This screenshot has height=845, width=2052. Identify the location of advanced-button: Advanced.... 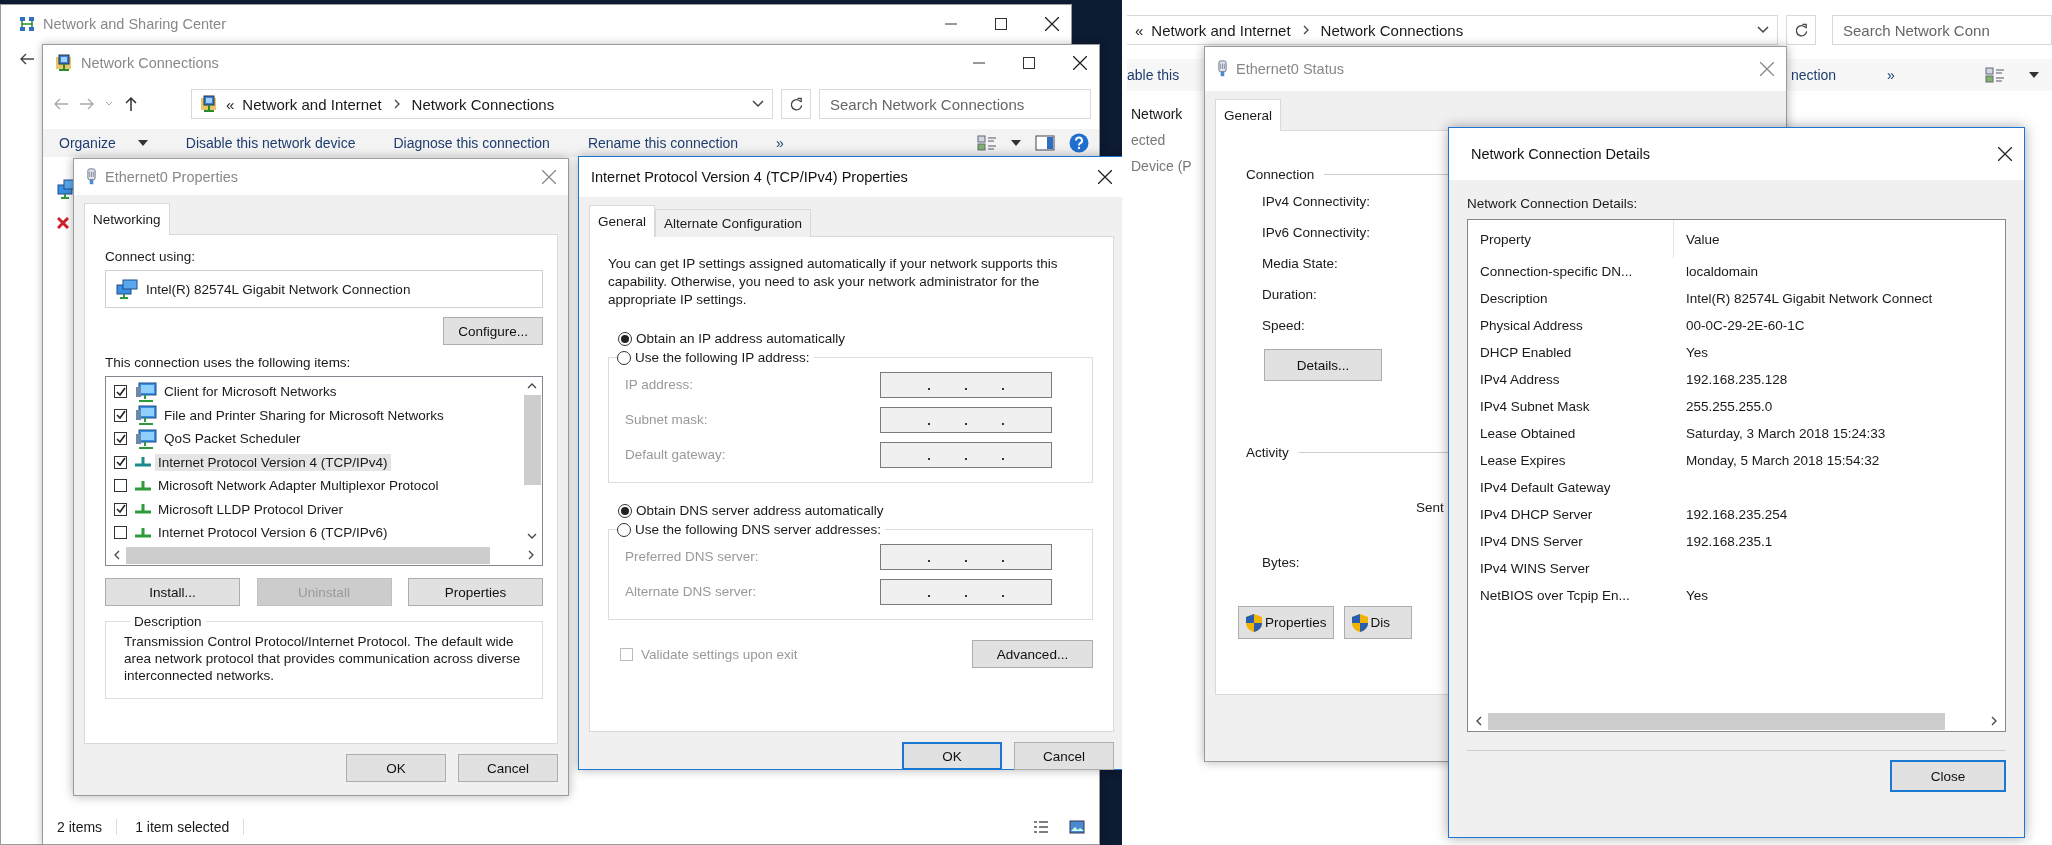
(1032, 654).